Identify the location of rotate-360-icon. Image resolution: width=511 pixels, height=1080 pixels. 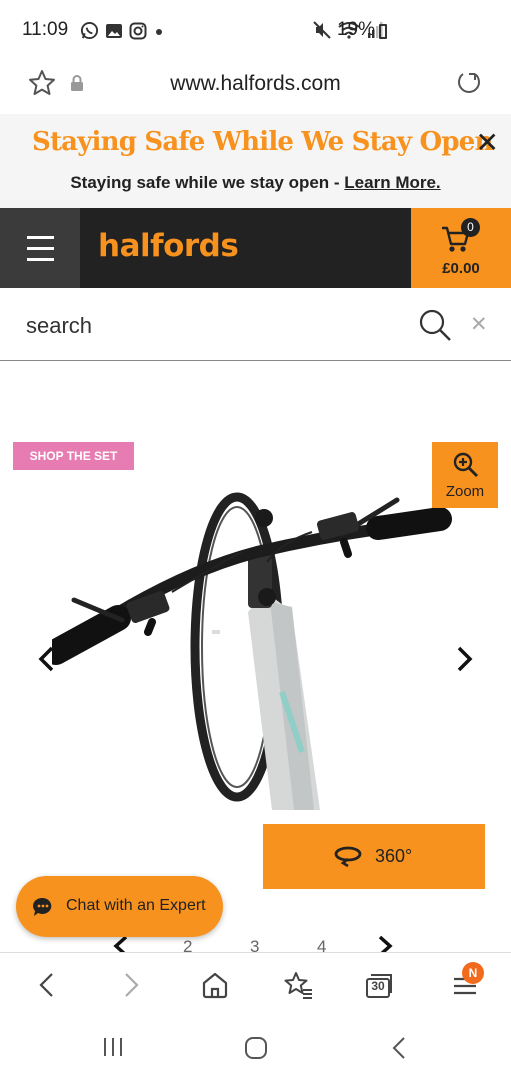
(348, 856).